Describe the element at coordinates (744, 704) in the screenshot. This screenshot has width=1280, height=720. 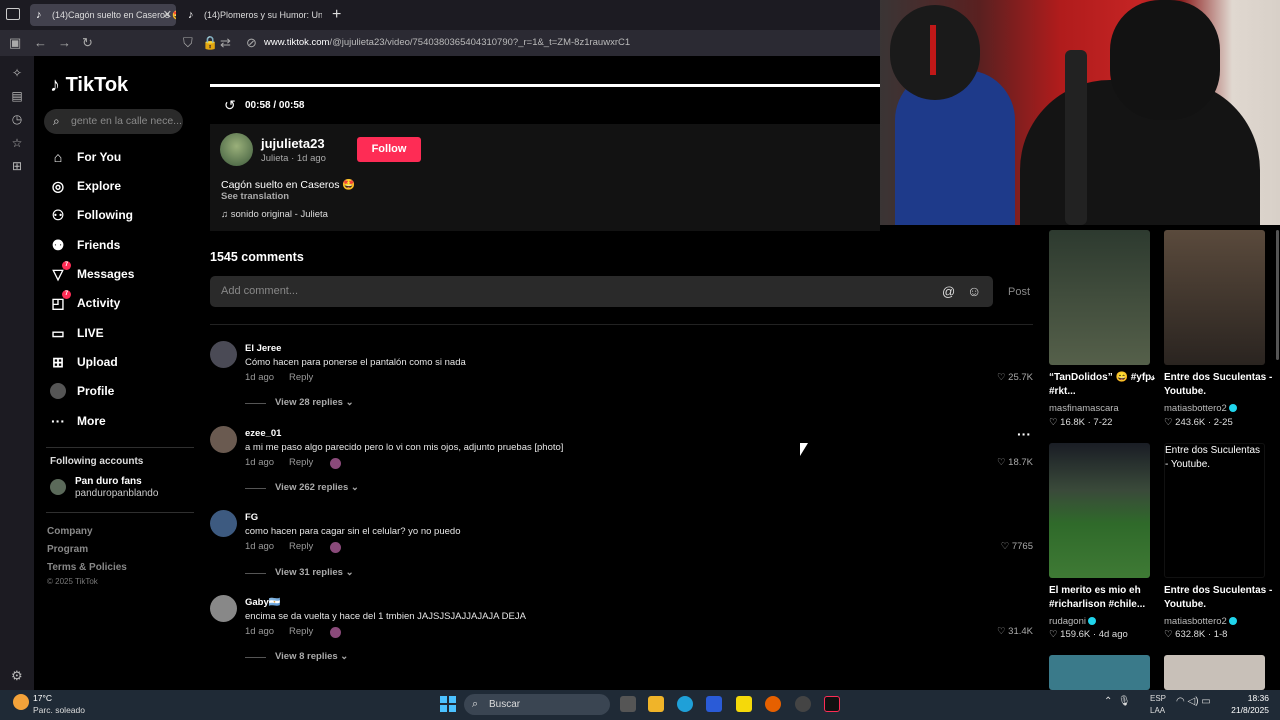
I see `sticky-notes-icon` at that location.